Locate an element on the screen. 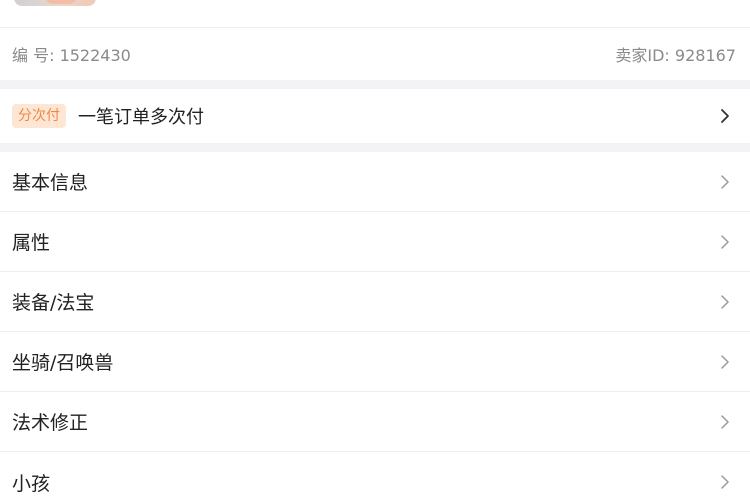  section-equipment: 装备/法宝 is located at coordinates (375, 302).